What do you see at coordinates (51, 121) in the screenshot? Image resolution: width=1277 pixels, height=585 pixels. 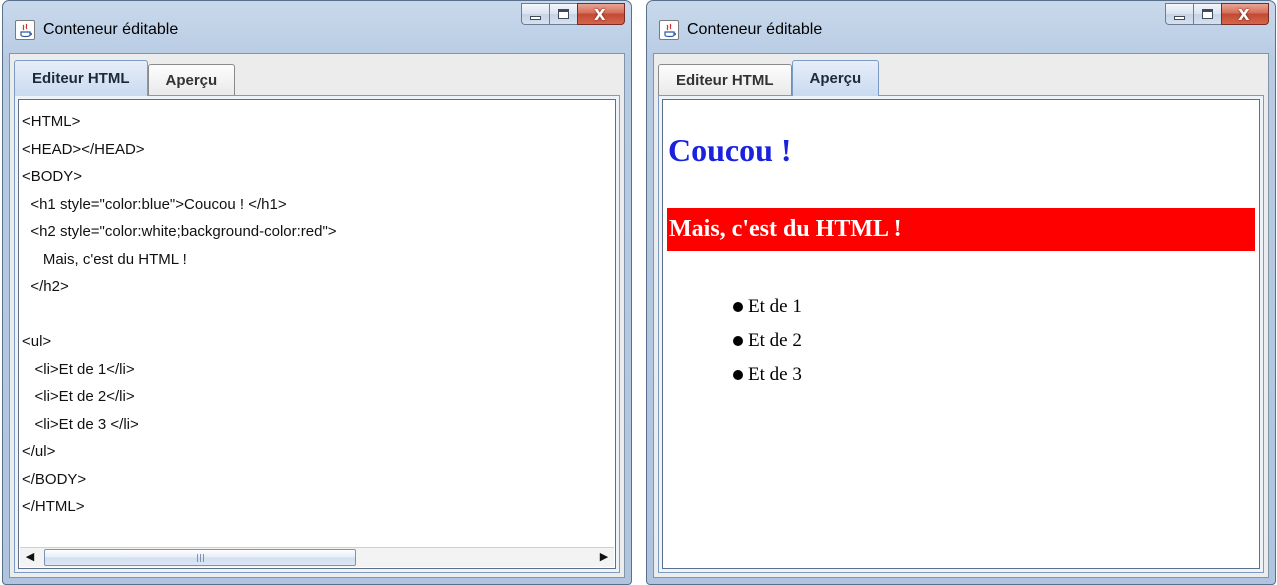 I see `code-line: <HTML>` at bounding box center [51, 121].